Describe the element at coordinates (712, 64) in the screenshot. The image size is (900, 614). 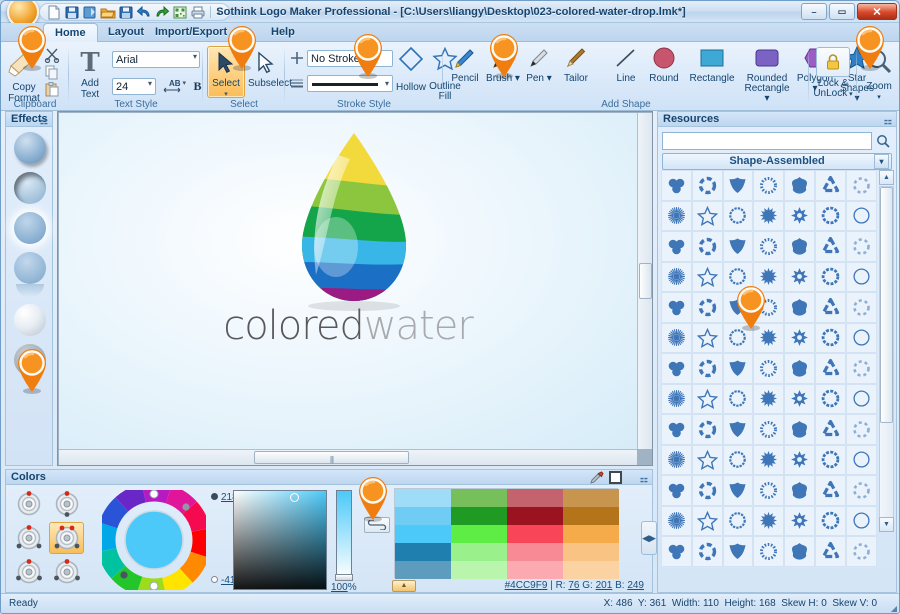
I see `shape-tool-rectangle: Rectangle` at that location.